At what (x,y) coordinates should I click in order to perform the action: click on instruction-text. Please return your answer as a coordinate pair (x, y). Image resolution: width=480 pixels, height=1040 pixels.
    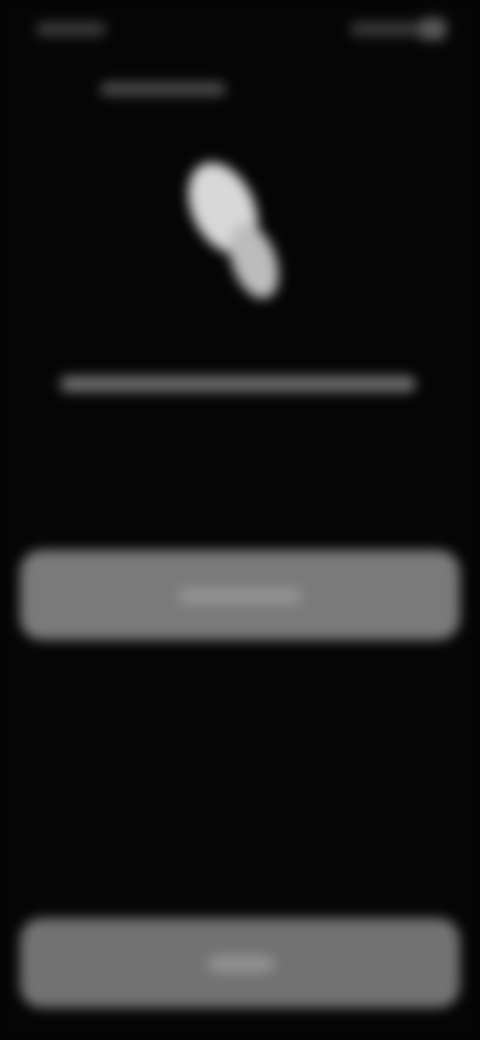
    Looking at the image, I should click on (238, 384).